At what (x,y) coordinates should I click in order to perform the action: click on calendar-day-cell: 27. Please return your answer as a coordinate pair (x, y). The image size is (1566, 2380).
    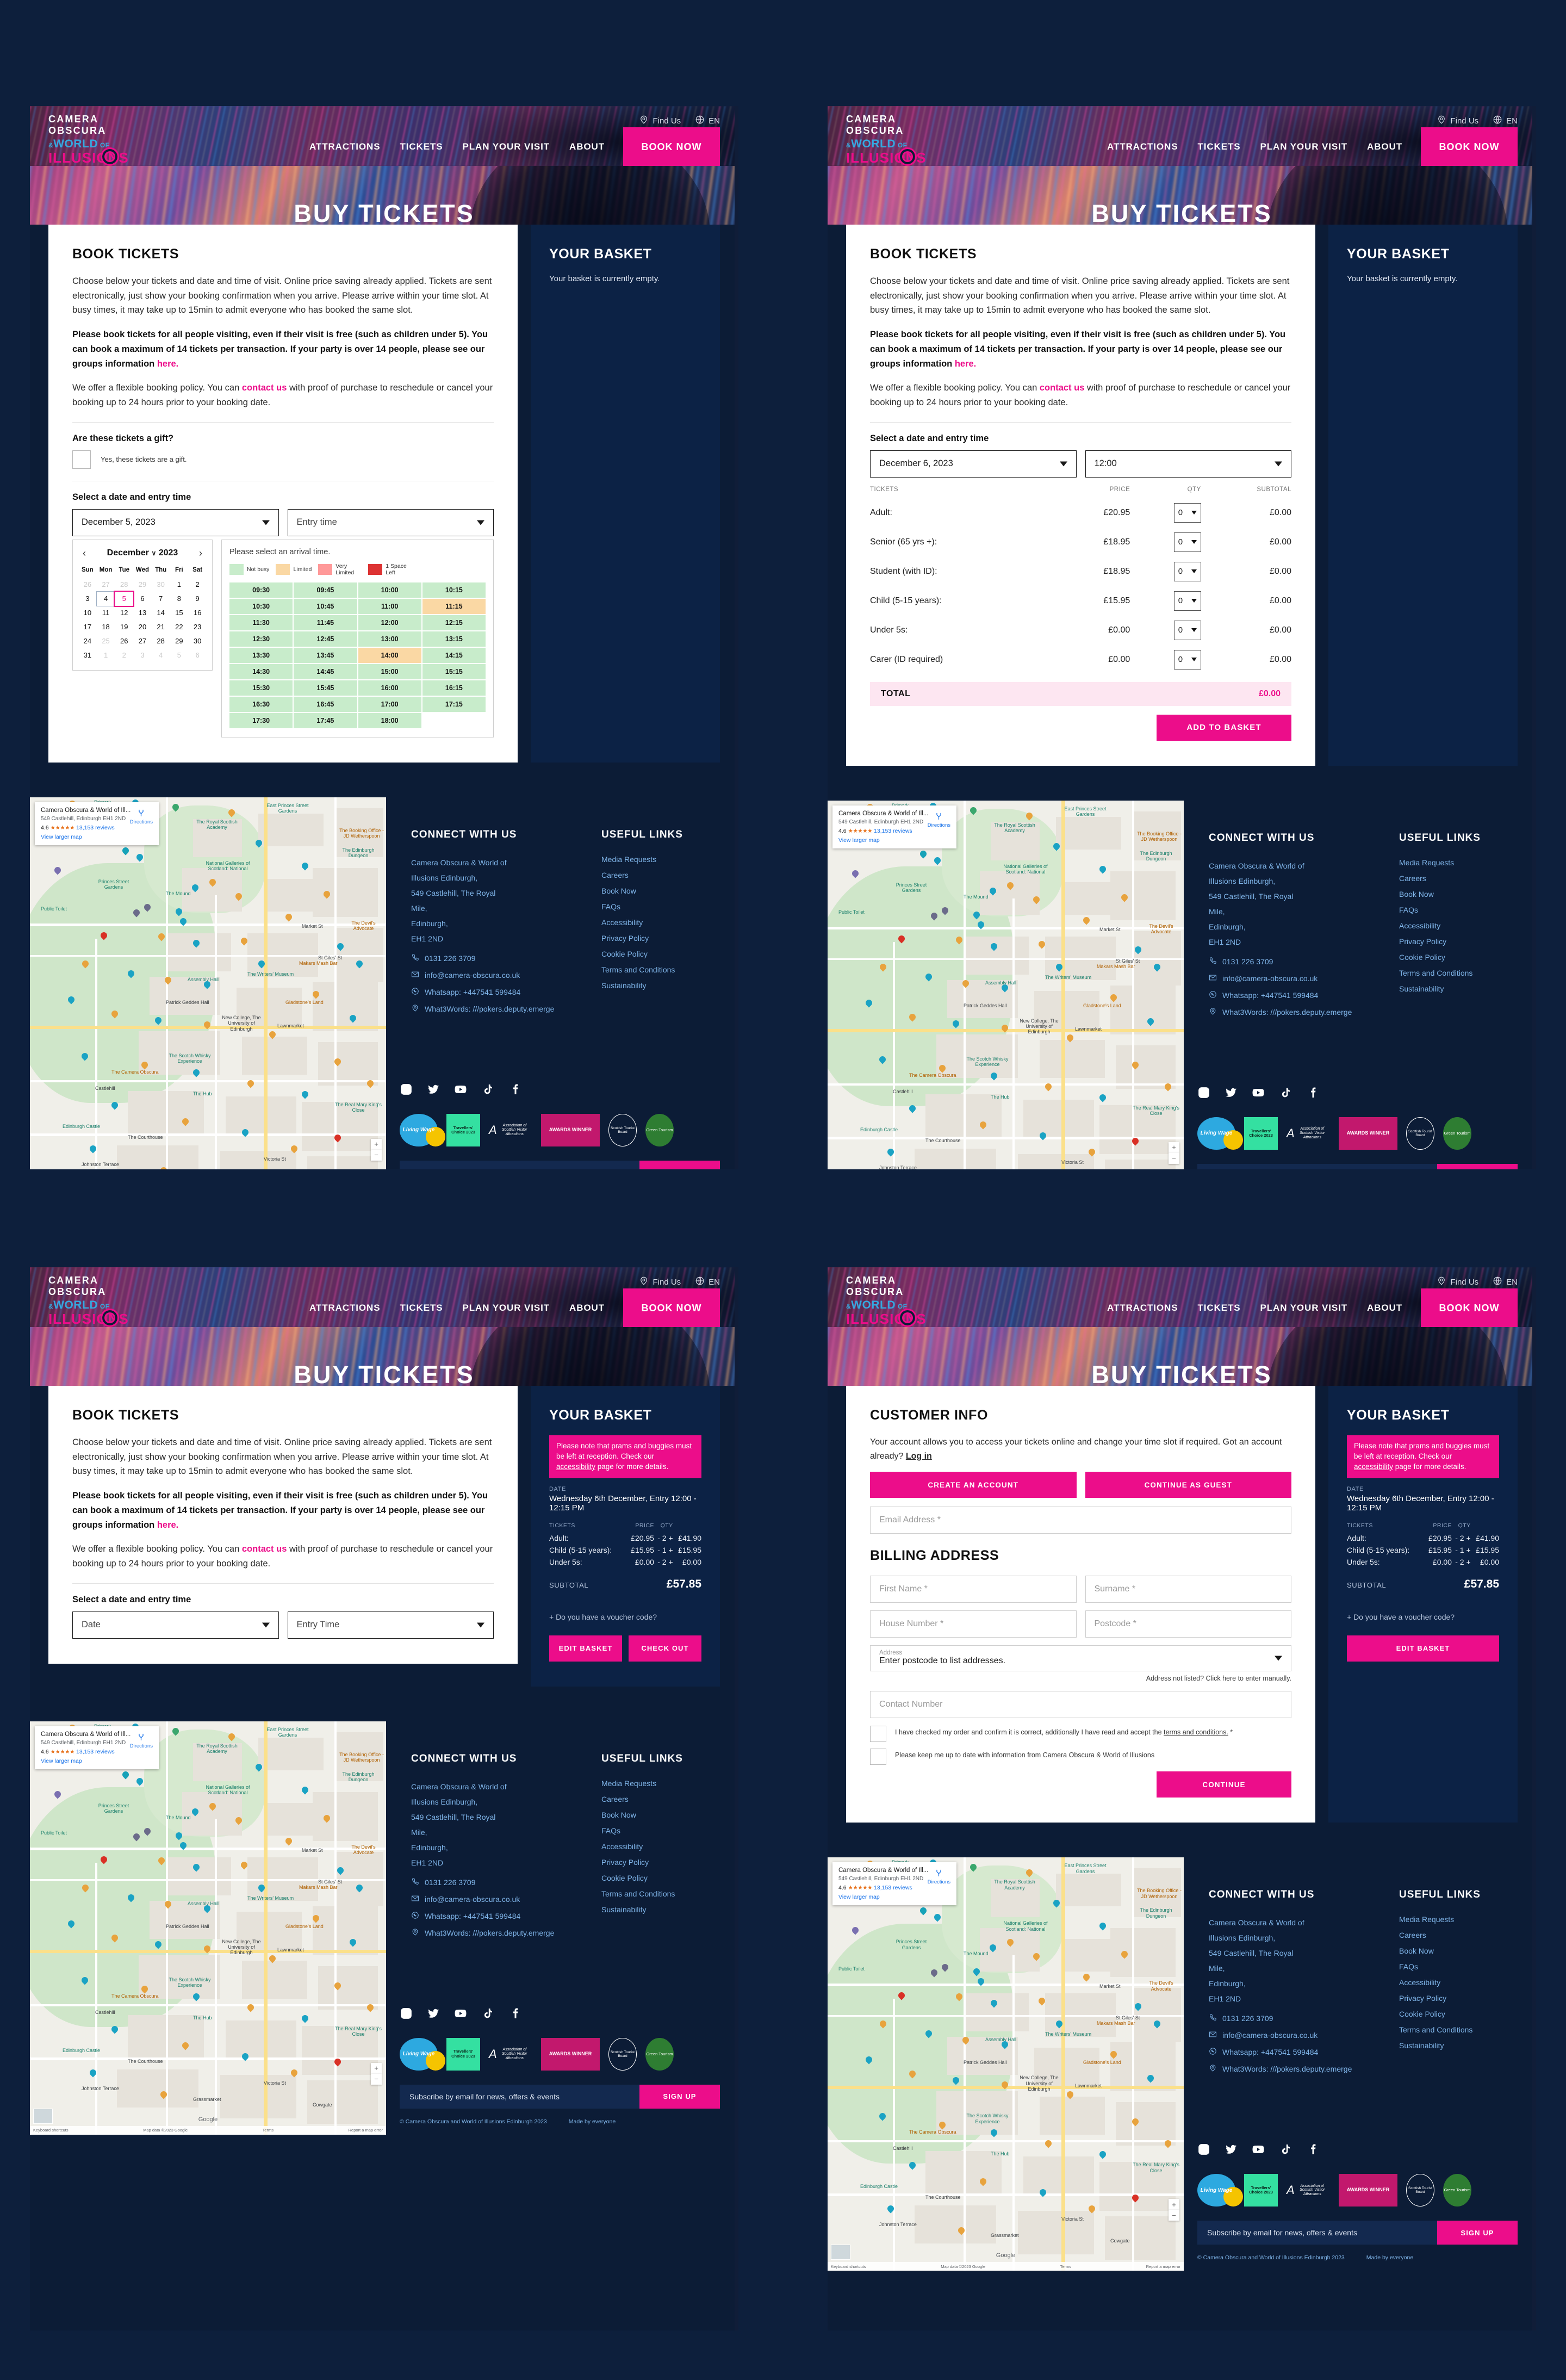
    Looking at the image, I should click on (142, 641).